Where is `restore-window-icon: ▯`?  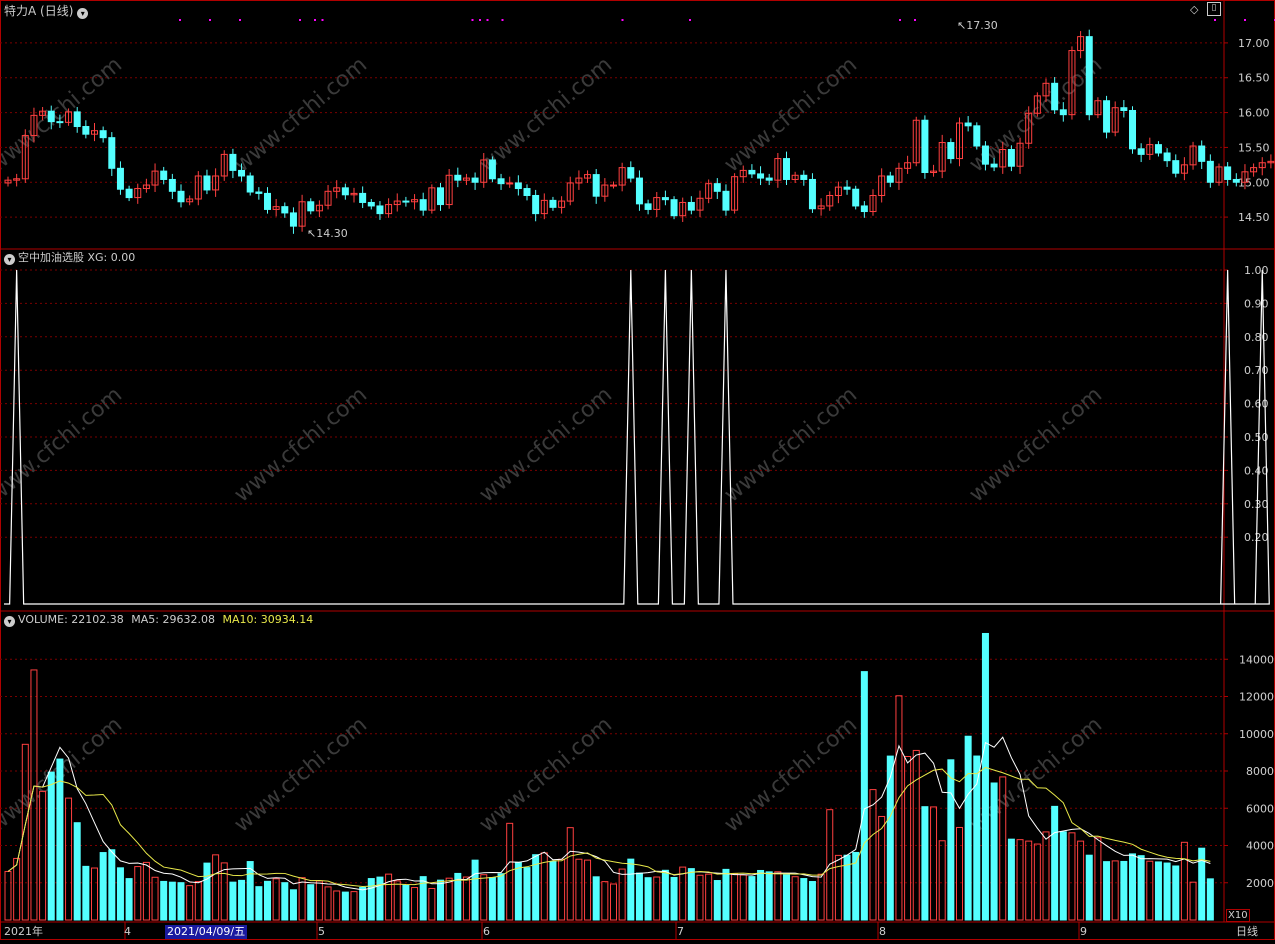
restore-window-icon: ▯ is located at coordinates (1214, 9).